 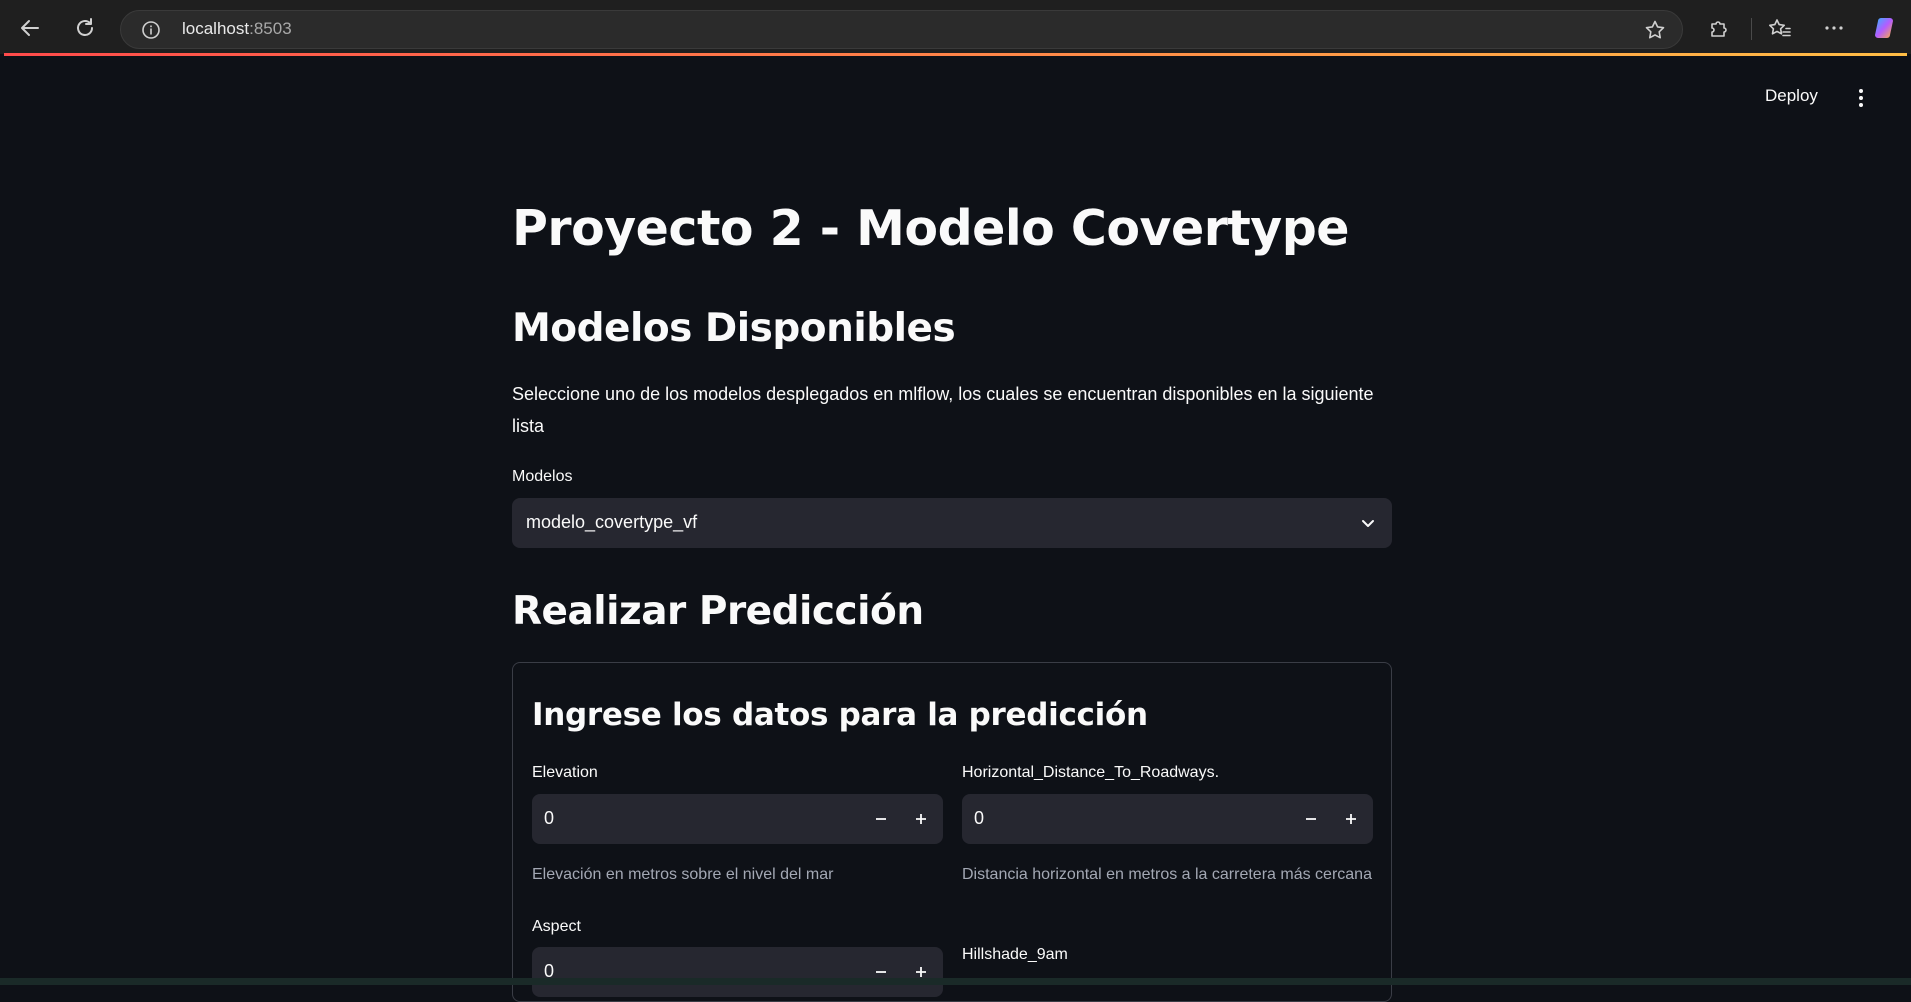 What do you see at coordinates (1751, 29) in the screenshot?
I see `toolbar-separator` at bounding box center [1751, 29].